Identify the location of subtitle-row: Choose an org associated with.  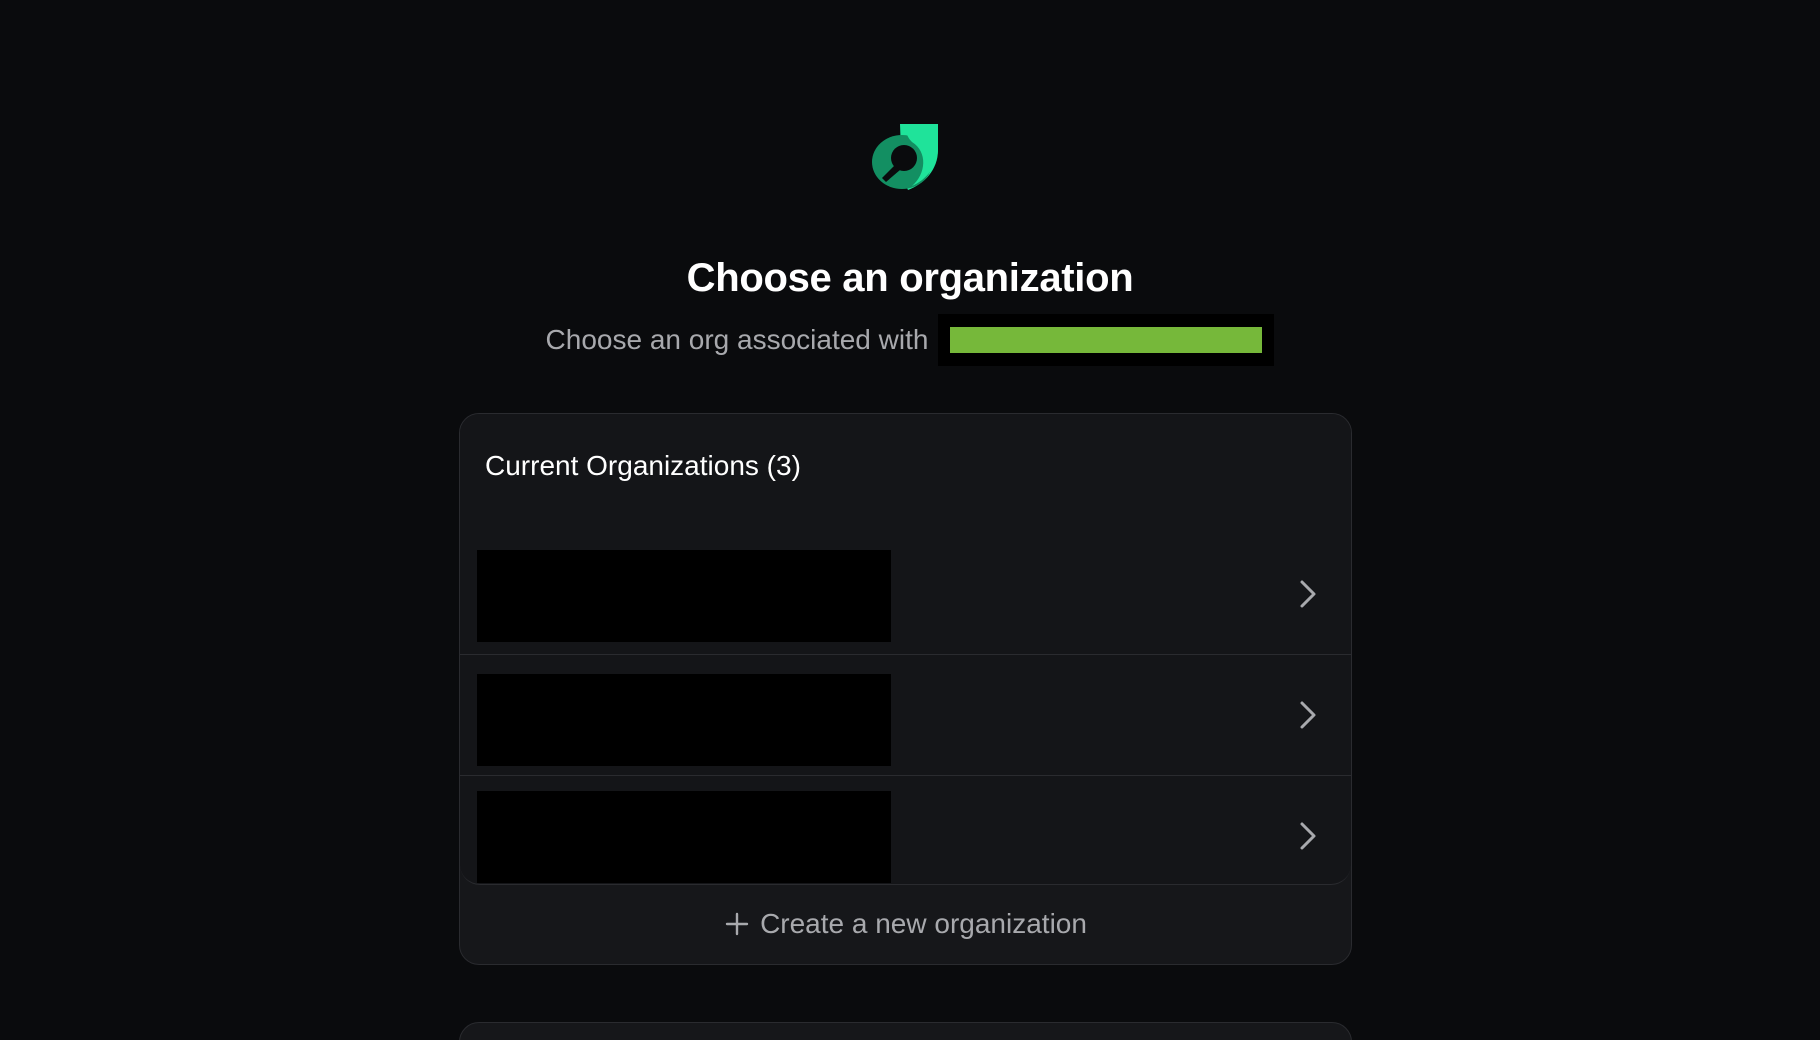
(910, 340).